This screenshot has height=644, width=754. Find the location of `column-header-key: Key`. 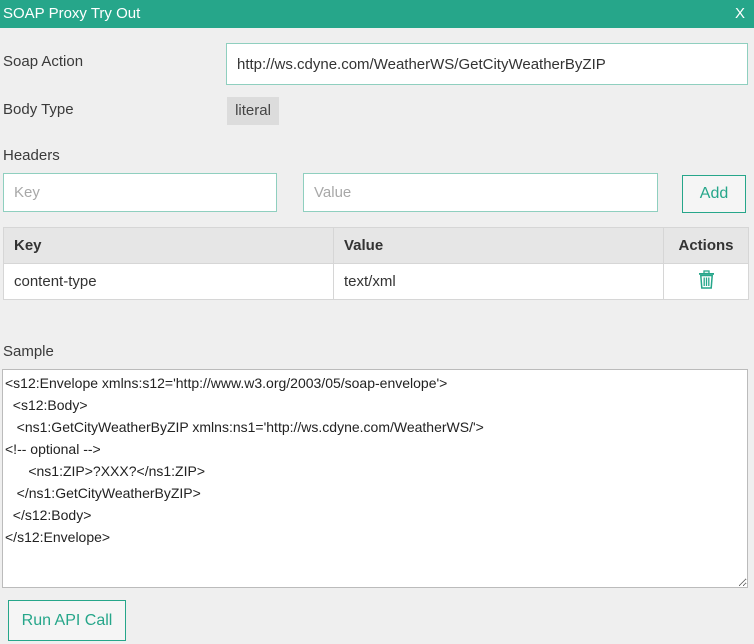

column-header-key: Key is located at coordinates (168, 245).